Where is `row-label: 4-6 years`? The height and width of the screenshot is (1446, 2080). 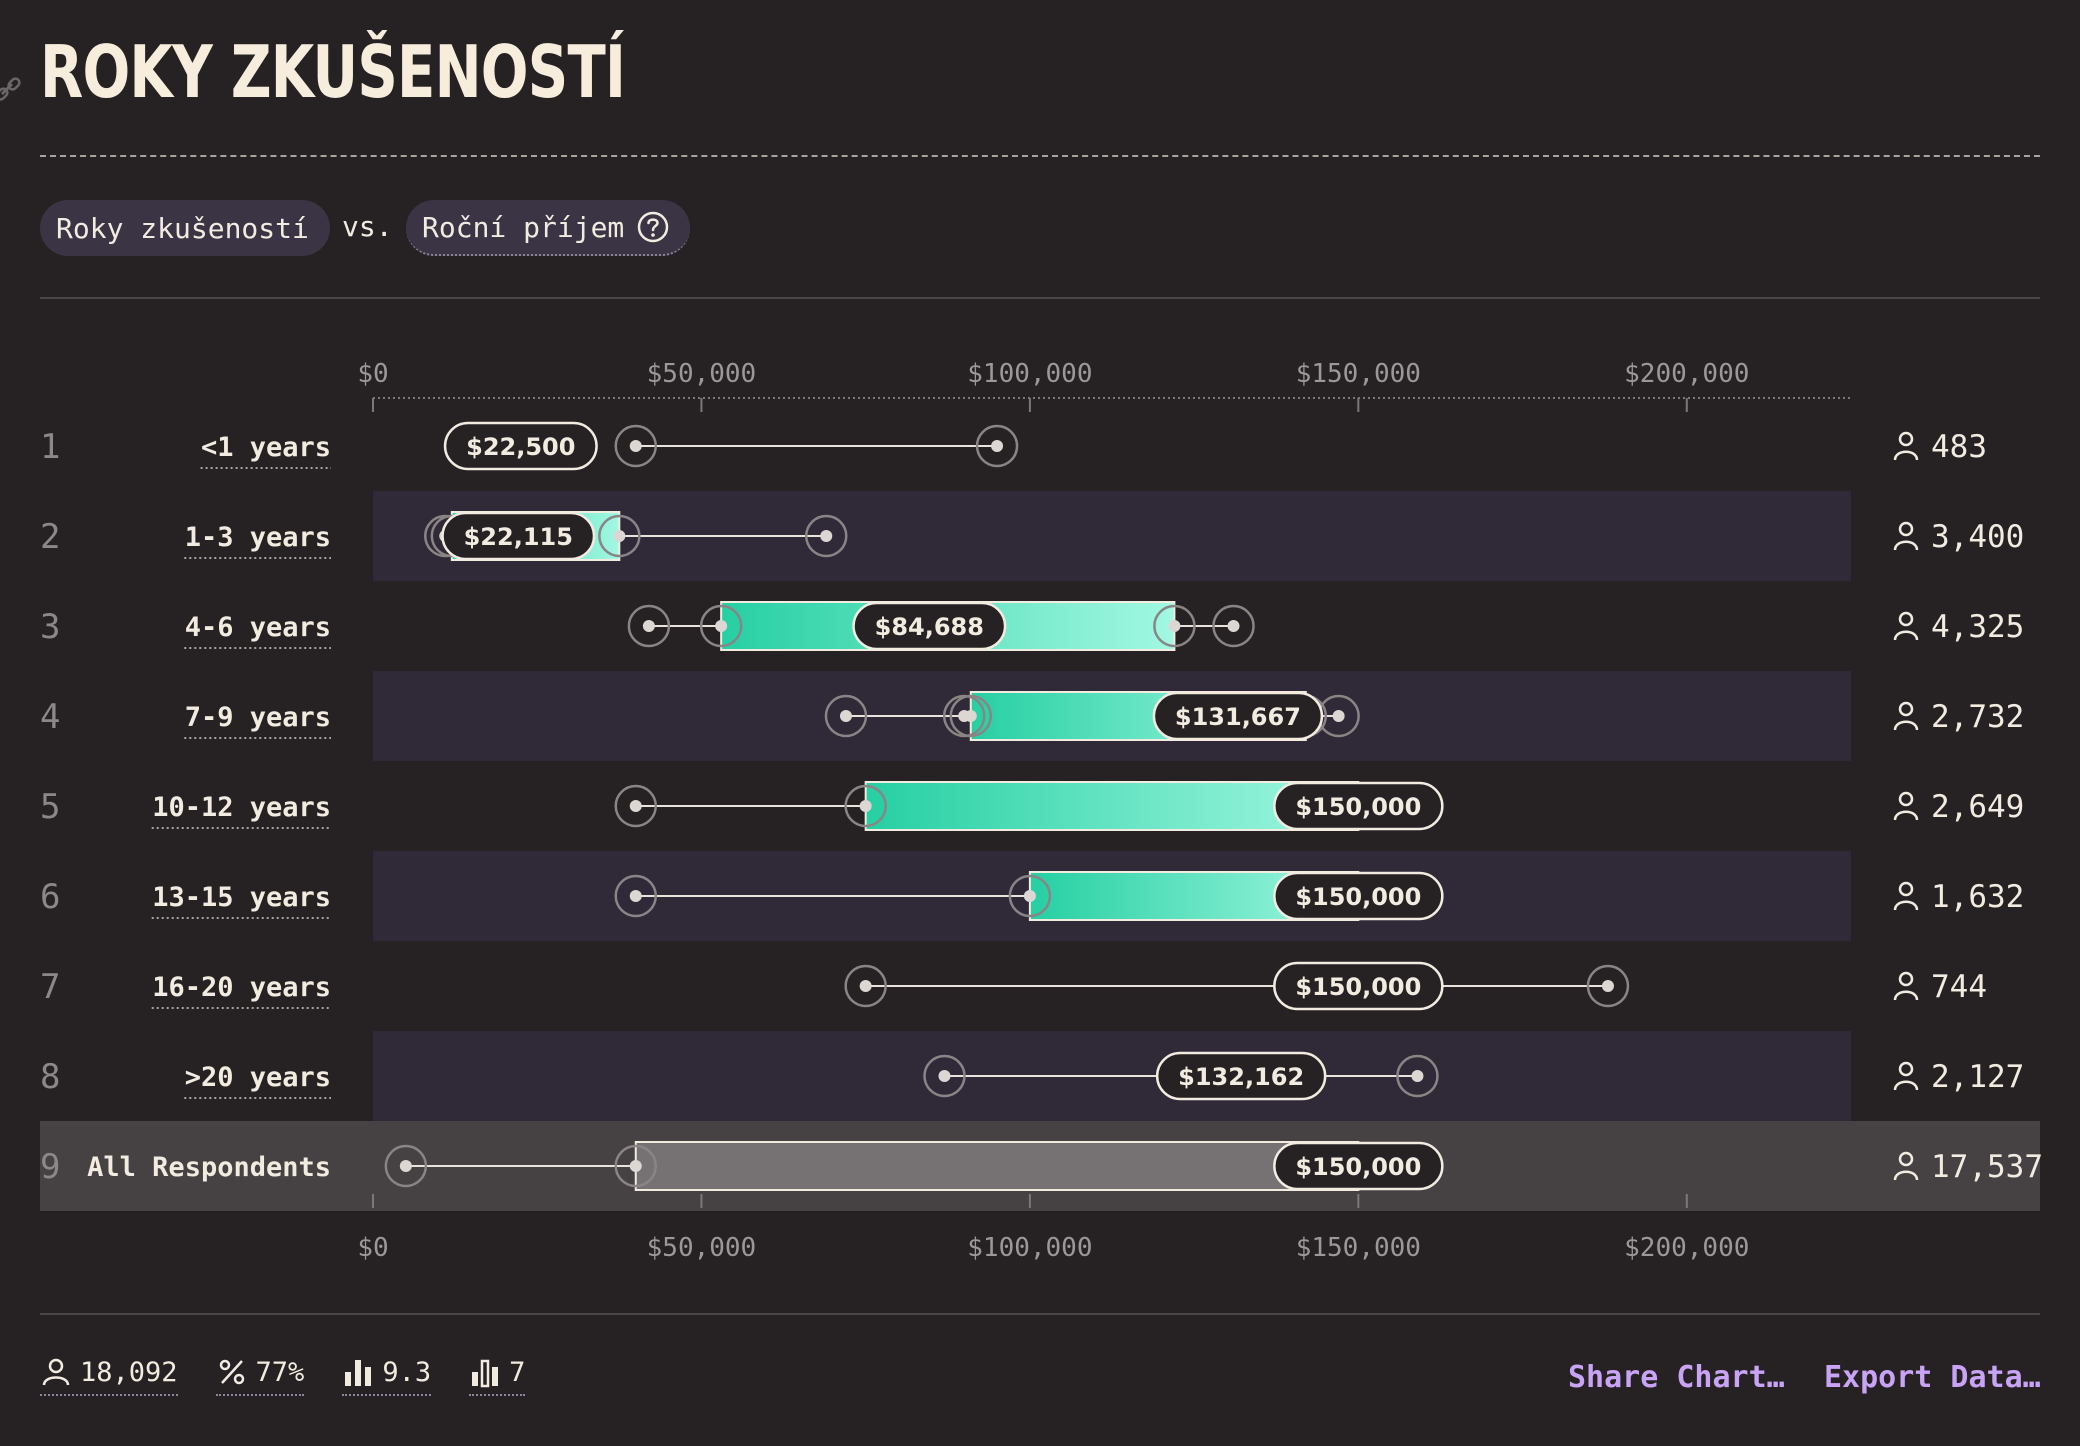
row-label: 4-6 years is located at coordinates (258, 627).